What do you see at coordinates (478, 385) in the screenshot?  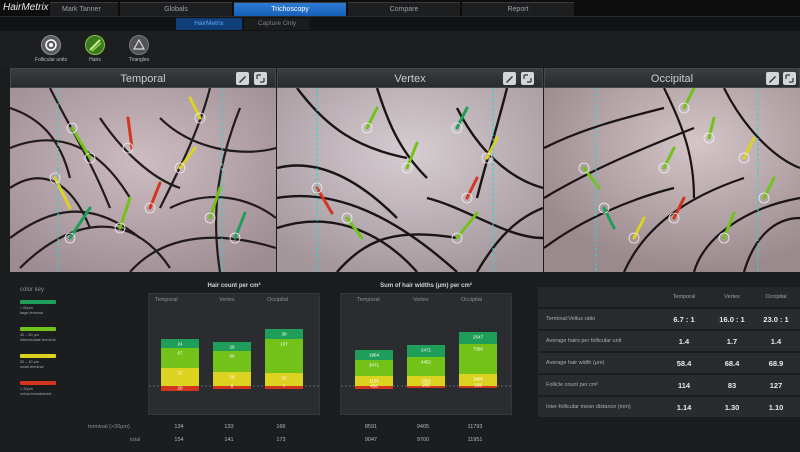 I see `bar-segment-label: 158` at bounding box center [478, 385].